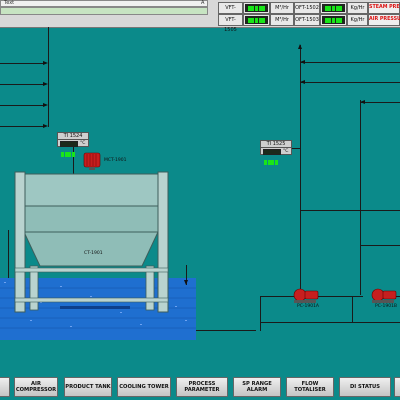  Describe the element at coordinates (383, 295) in the screenshot. I see `pump-b-icon` at that location.